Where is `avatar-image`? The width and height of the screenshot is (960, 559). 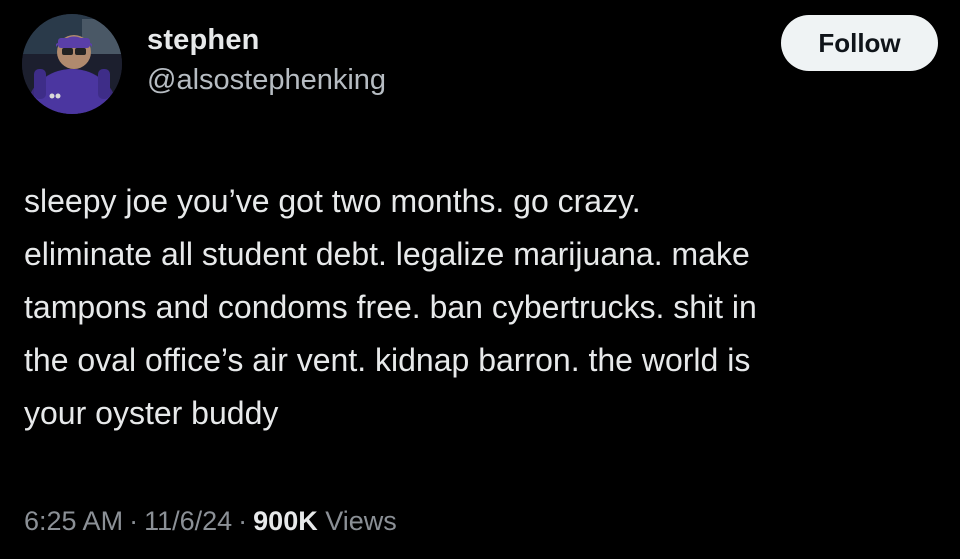 avatar-image is located at coordinates (72, 64).